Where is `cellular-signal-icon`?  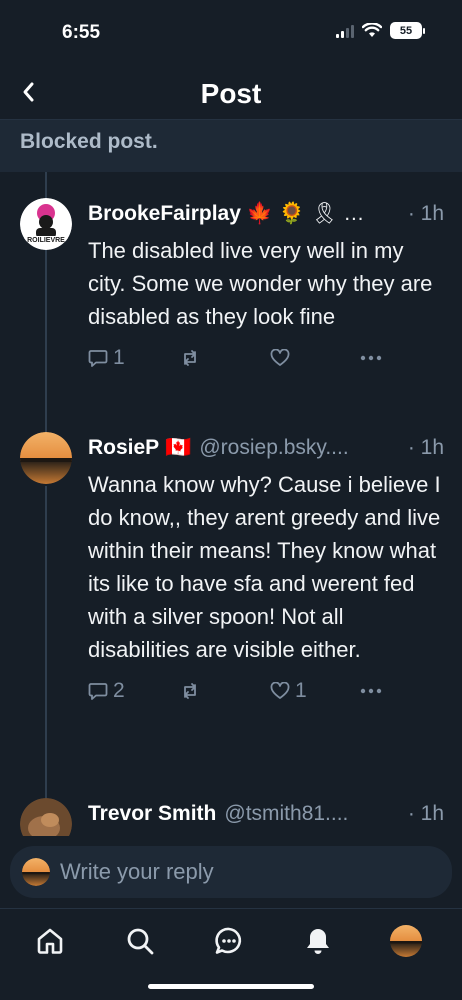
cellular-signal-icon is located at coordinates (345, 31).